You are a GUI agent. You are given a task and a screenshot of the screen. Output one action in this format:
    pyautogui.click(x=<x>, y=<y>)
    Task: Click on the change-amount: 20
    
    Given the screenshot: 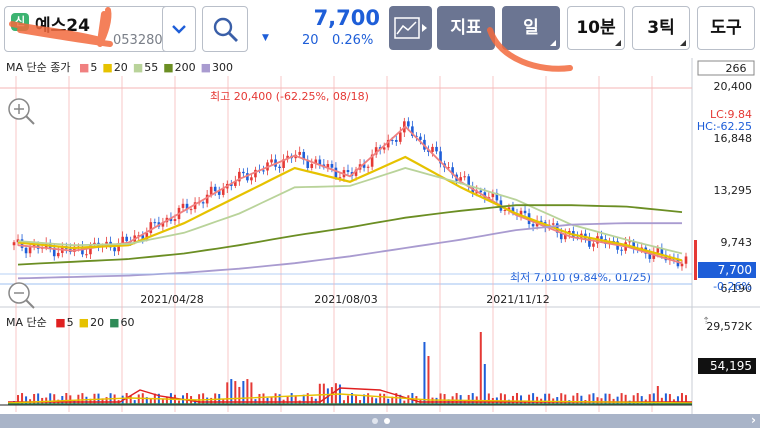 What is the action you would take?
    pyautogui.click(x=310, y=40)
    